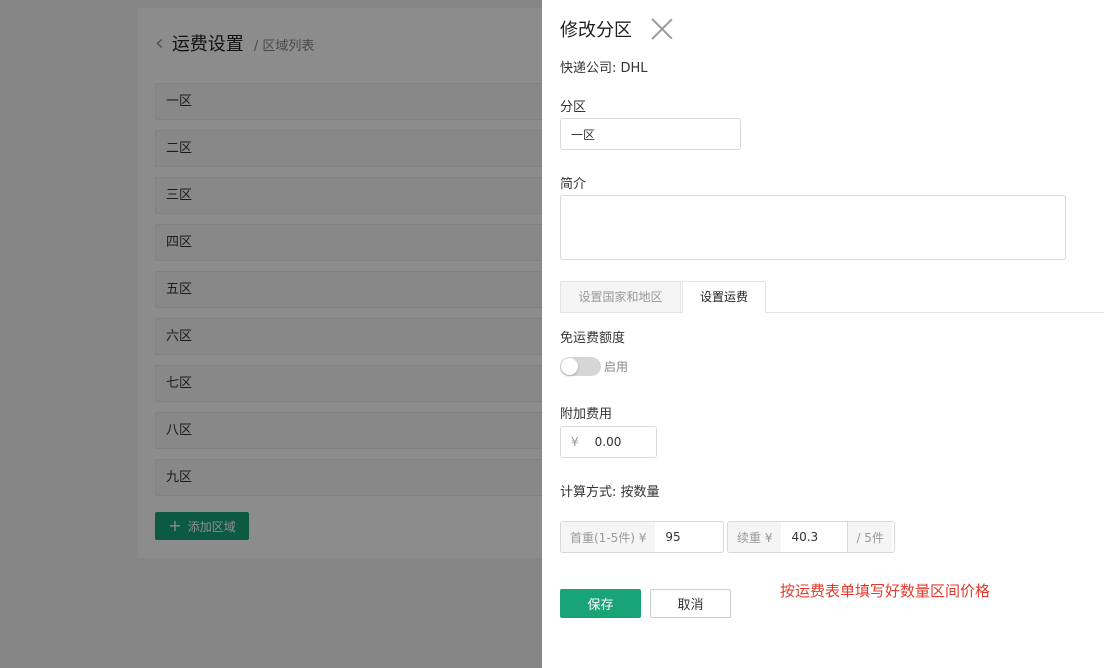 This screenshot has width=1104, height=668. I want to click on continued-weight-prefix: 续重 ¥, so click(755, 537).